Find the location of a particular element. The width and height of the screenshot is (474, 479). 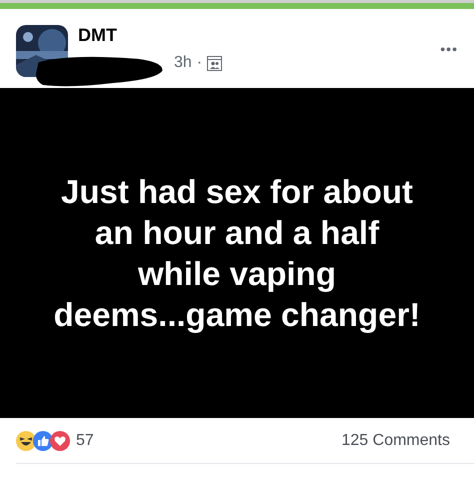

more-options-button: ••• is located at coordinates (449, 49).